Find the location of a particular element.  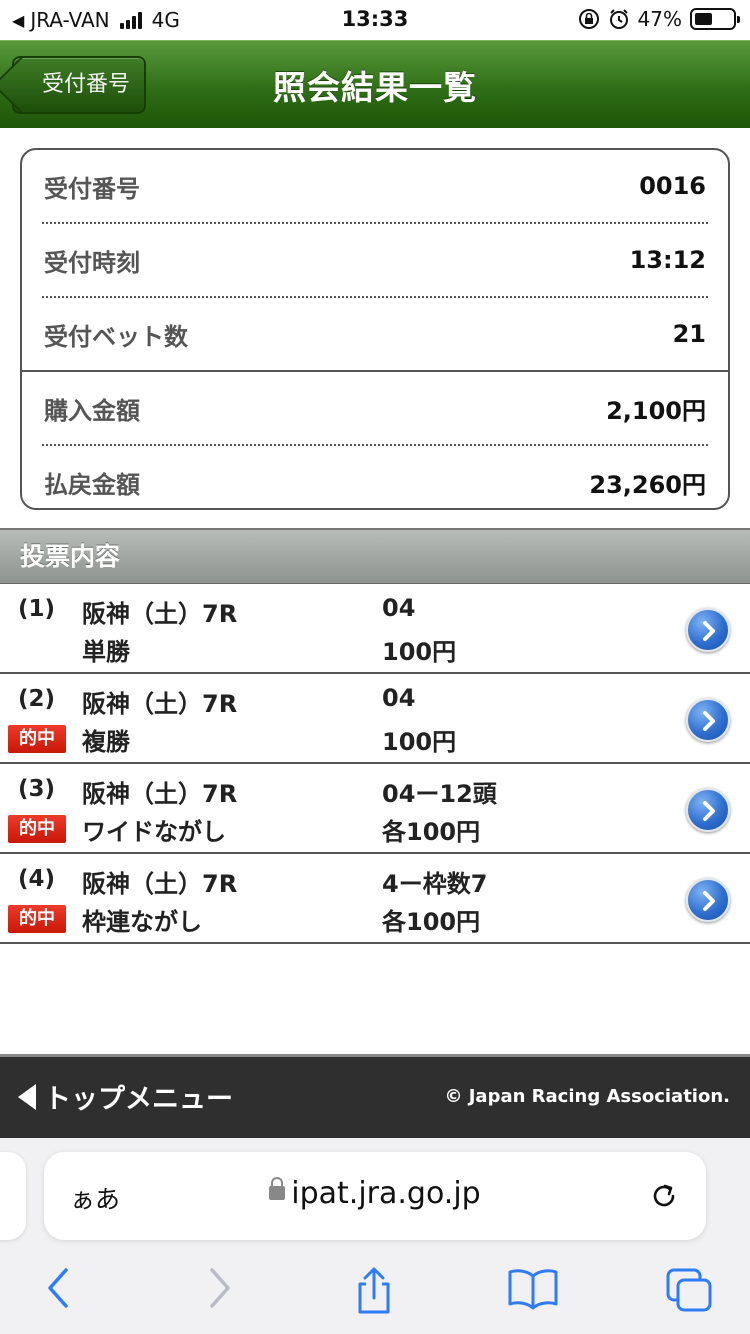

forward-icon is located at coordinates (220, 1288).